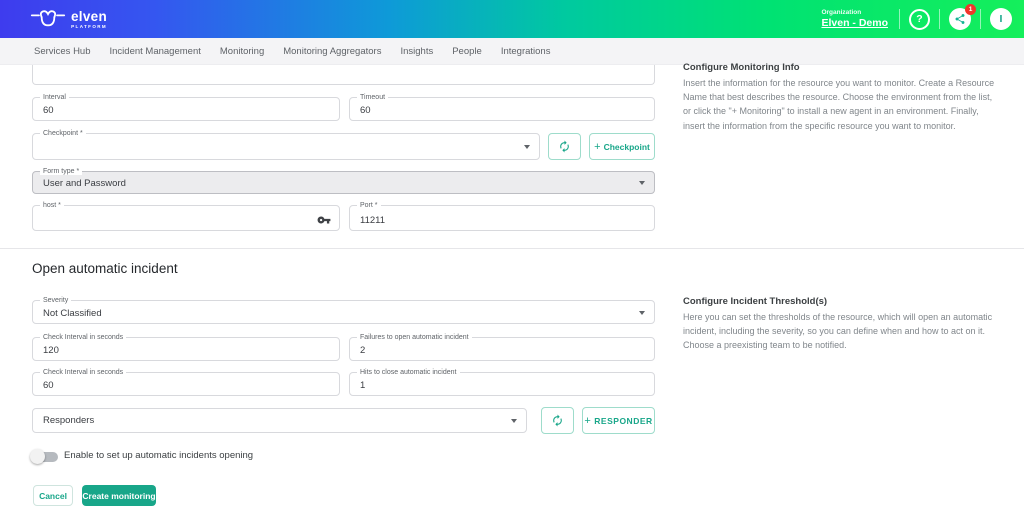 This screenshot has width=1024, height=506. What do you see at coordinates (83, 372) in the screenshot?
I see `check-interval-close-label: Check Interval in seconds` at bounding box center [83, 372].